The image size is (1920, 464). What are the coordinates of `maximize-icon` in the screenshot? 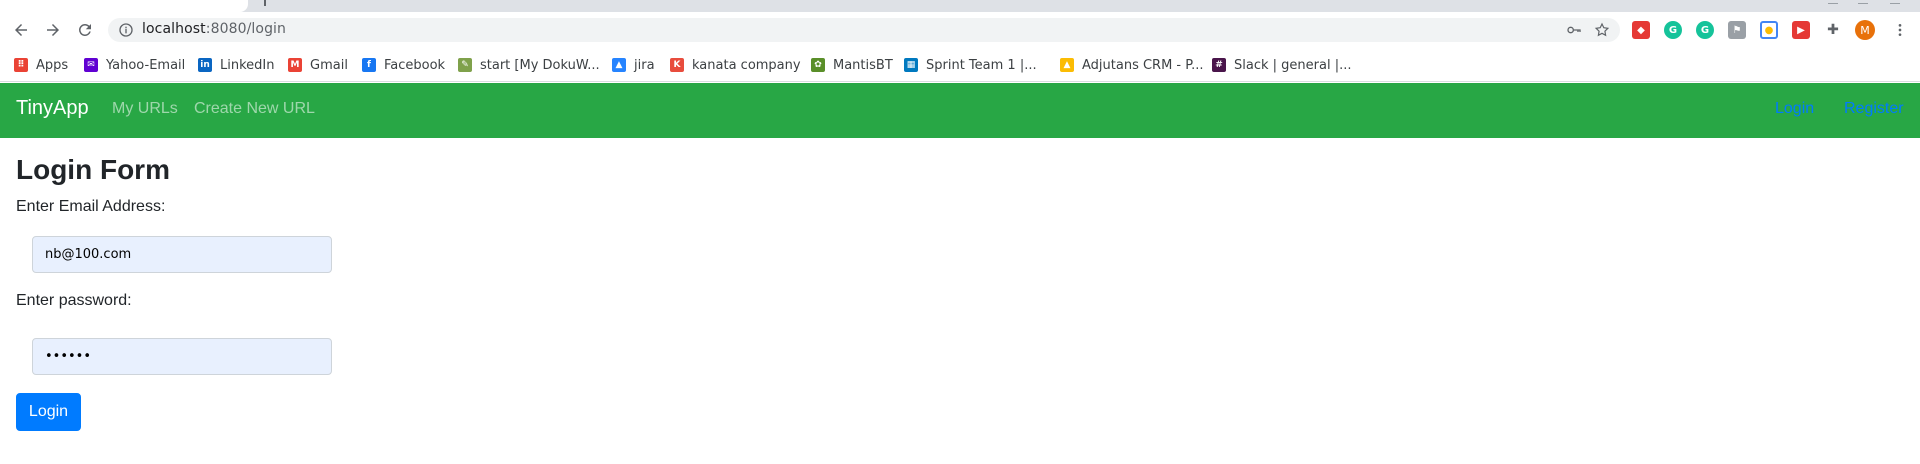 It's located at (1863, 2).